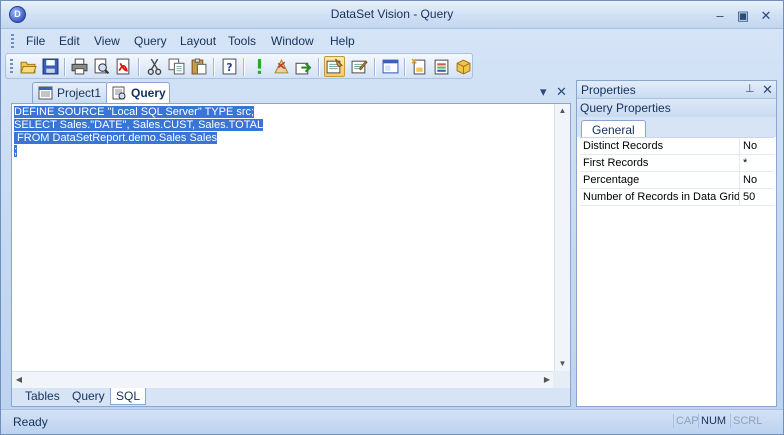 Image resolution: width=784 pixels, height=435 pixels. Describe the element at coordinates (101, 66) in the screenshot. I see `print-preview-icon` at that location.